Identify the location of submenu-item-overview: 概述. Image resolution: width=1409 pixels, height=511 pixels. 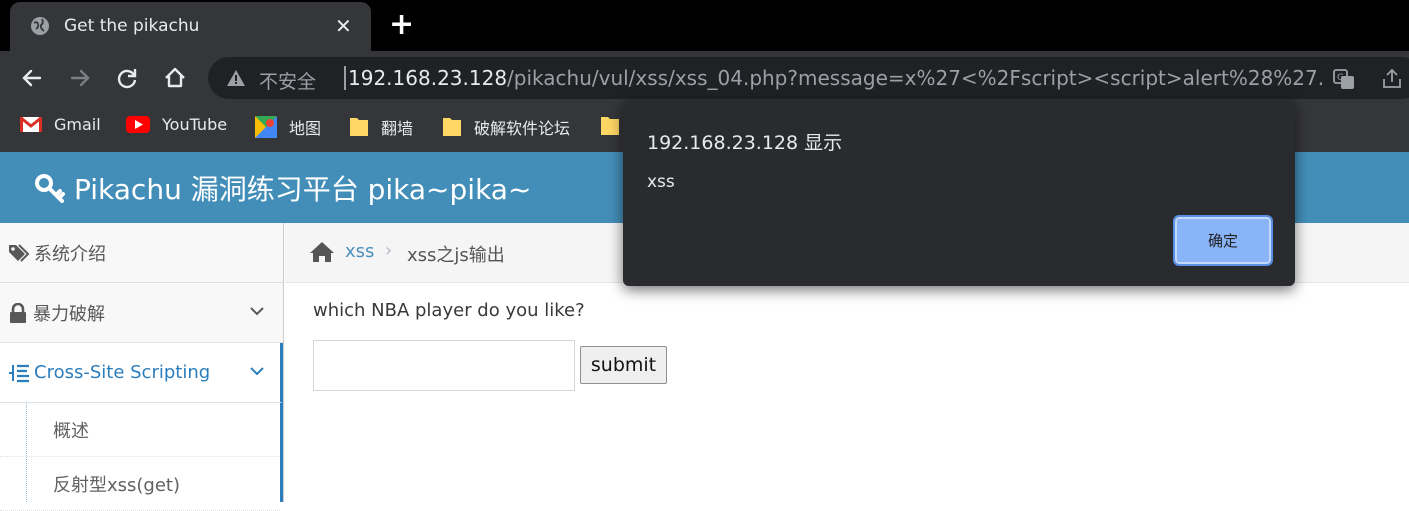
(140, 430).